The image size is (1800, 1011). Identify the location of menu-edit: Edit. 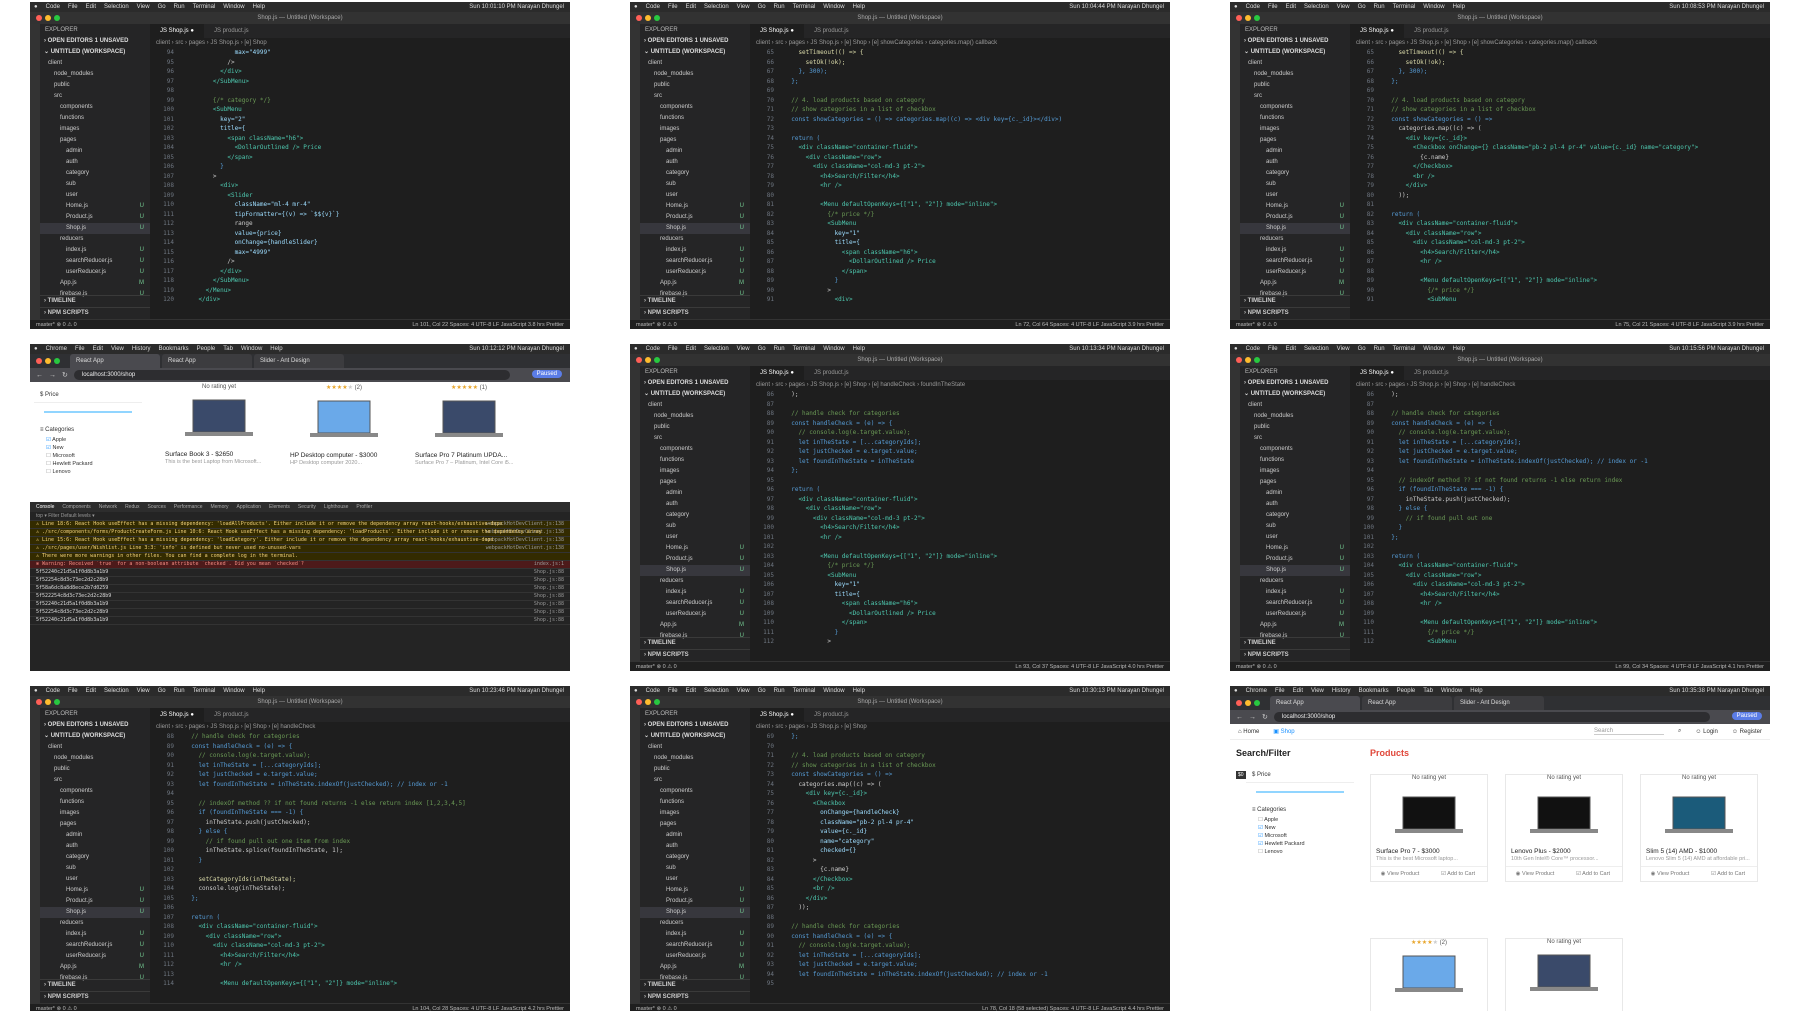
(691, 349).